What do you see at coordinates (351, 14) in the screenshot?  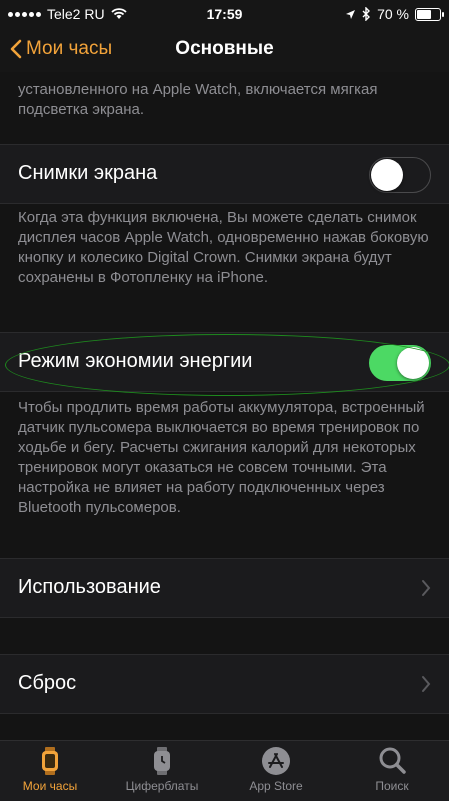 I see `location-arrow-icon` at bounding box center [351, 14].